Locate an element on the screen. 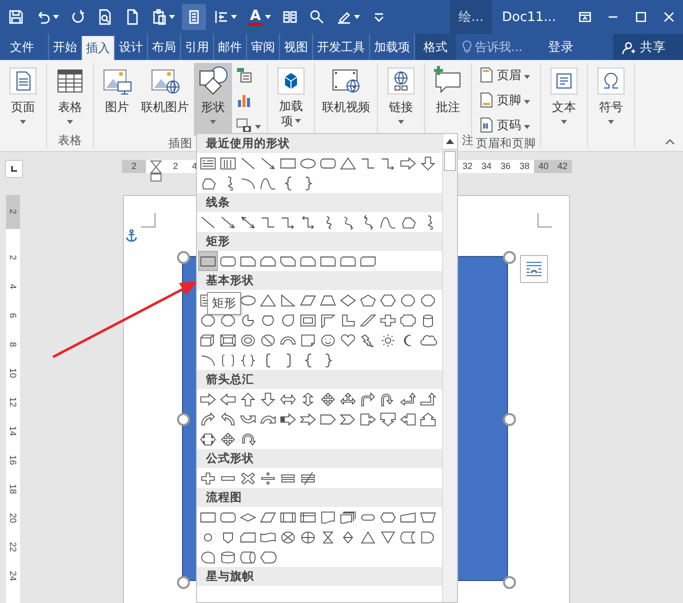  text-box-button: 文本 is located at coordinates (564, 105).